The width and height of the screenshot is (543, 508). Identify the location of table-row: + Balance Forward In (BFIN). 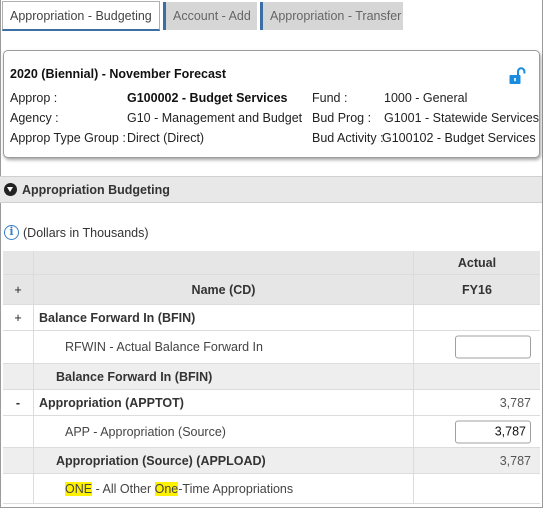
(271, 318).